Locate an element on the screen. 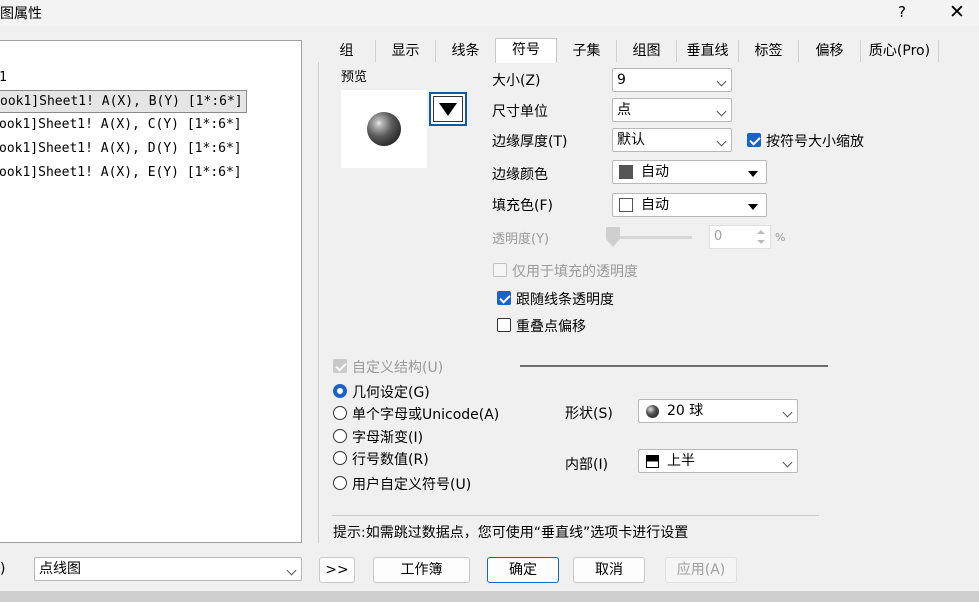  ok-button: 确定 is located at coordinates (523, 570).